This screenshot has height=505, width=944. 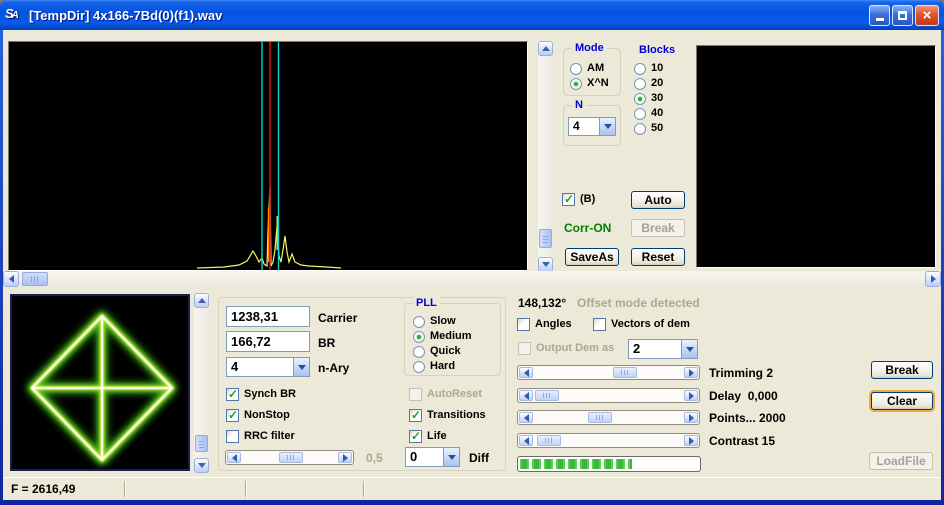 I want to click on nary-combobox: 4, so click(x=268, y=367).